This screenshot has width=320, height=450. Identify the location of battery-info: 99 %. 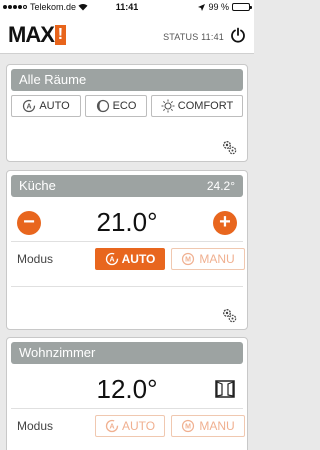
(225, 7).